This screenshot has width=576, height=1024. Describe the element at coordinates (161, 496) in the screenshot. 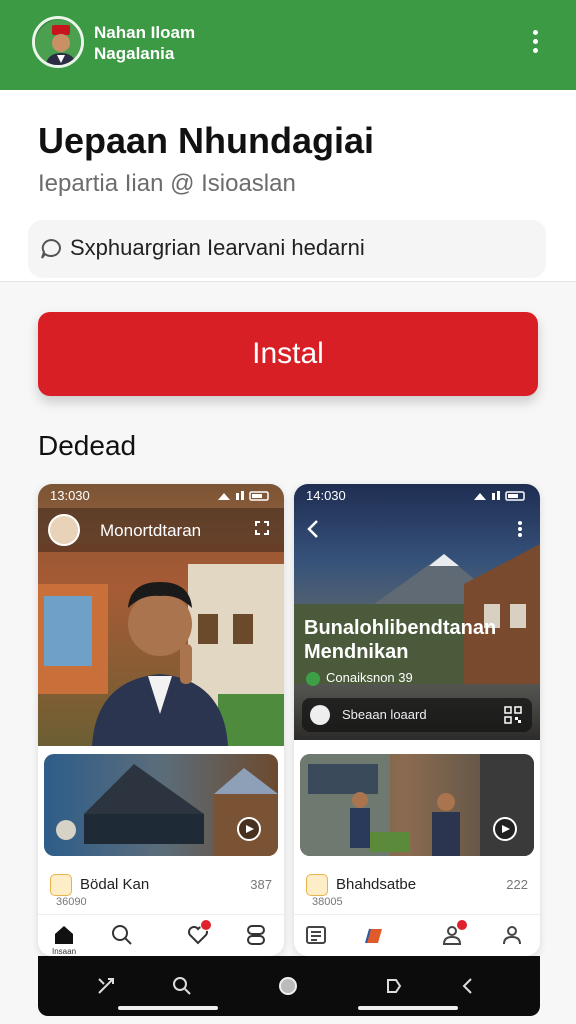

I see `card-status-bar: 13:030` at that location.